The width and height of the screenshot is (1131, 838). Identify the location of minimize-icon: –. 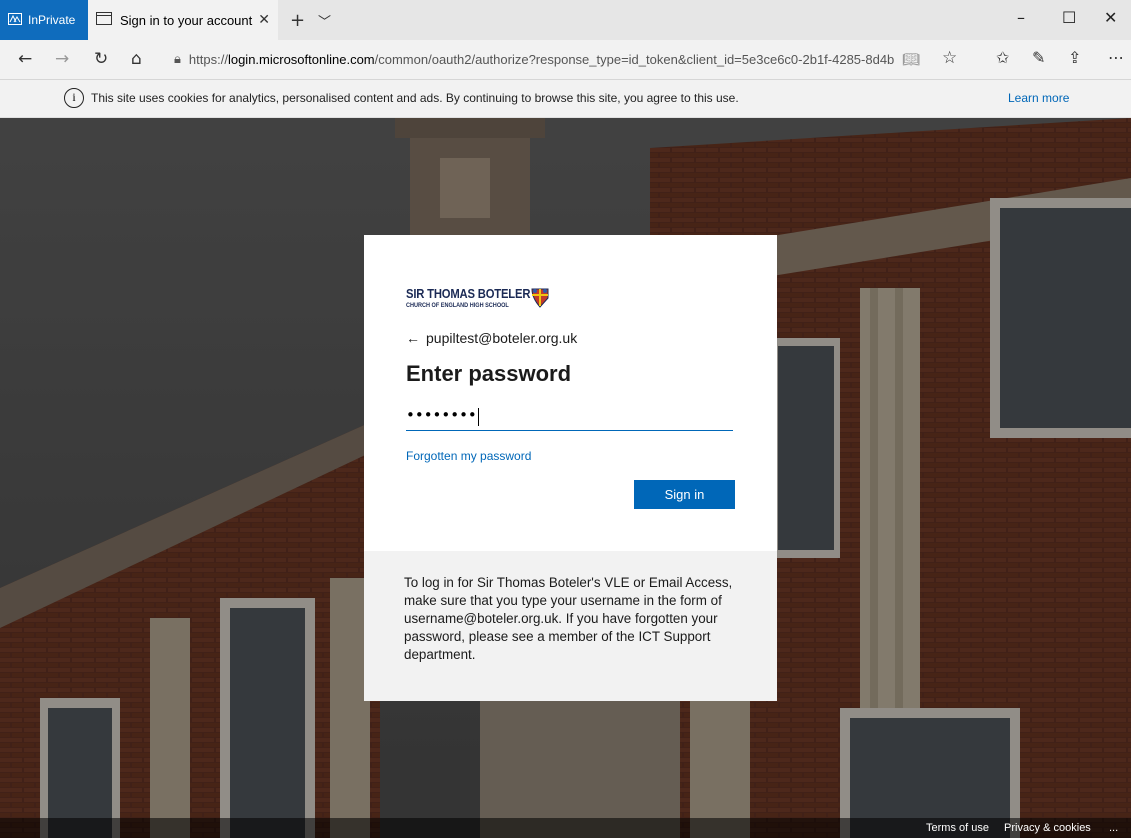
(1021, 17).